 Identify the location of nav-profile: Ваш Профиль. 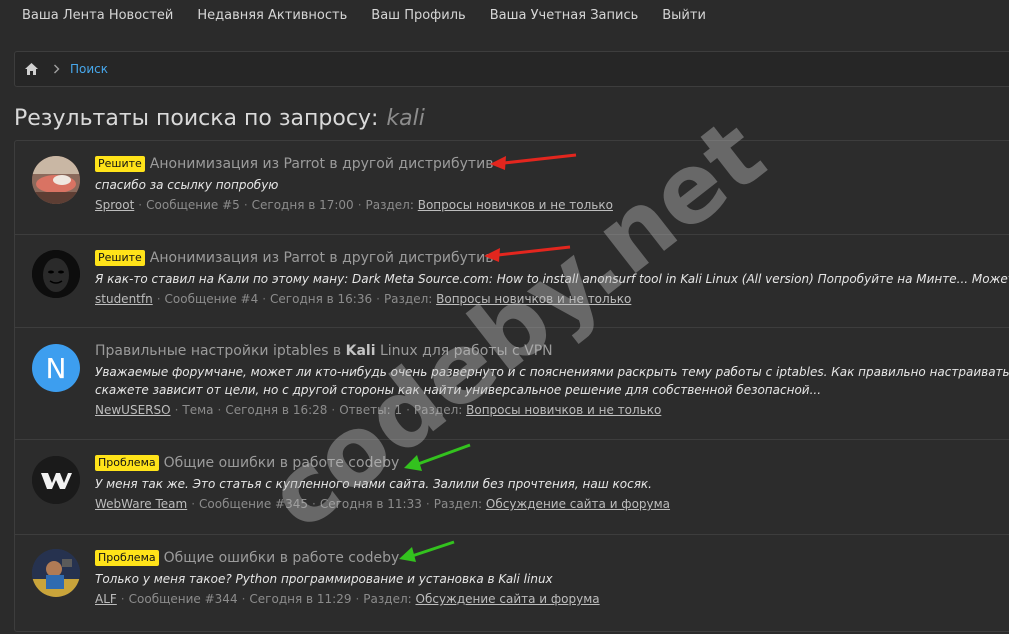
(418, 15).